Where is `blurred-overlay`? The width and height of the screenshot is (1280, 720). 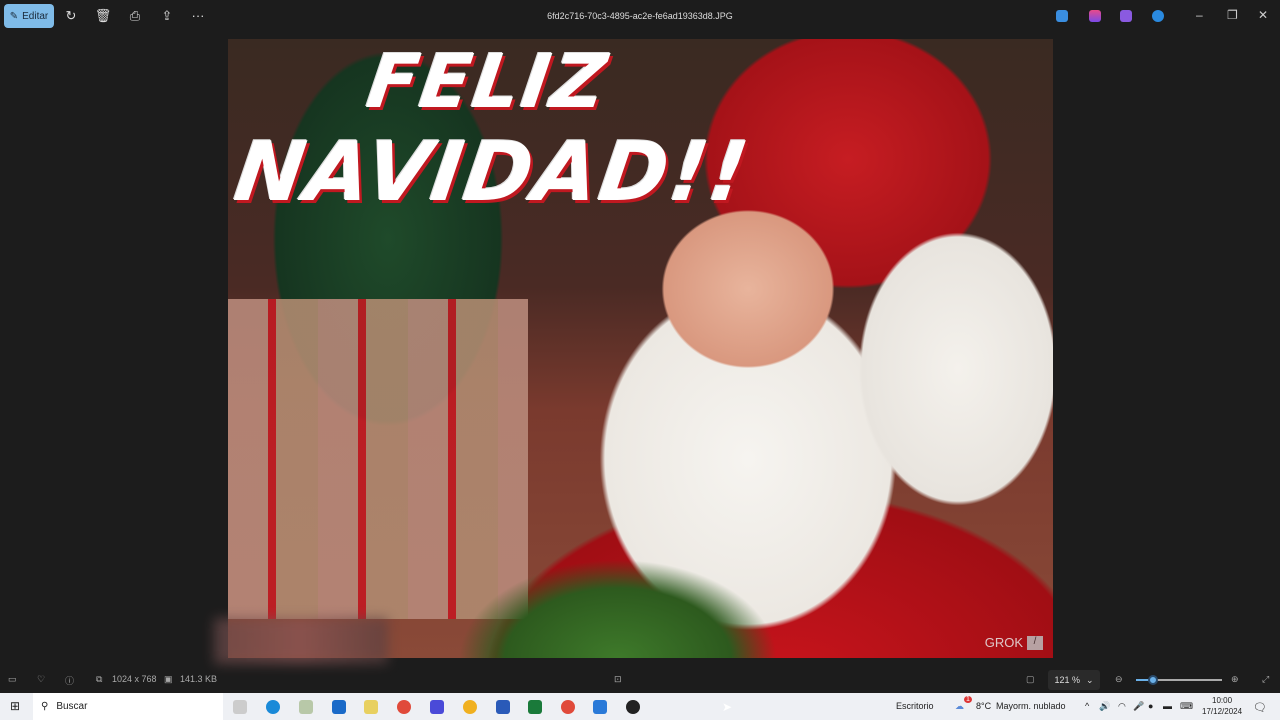
blurred-overlay is located at coordinates (301, 641).